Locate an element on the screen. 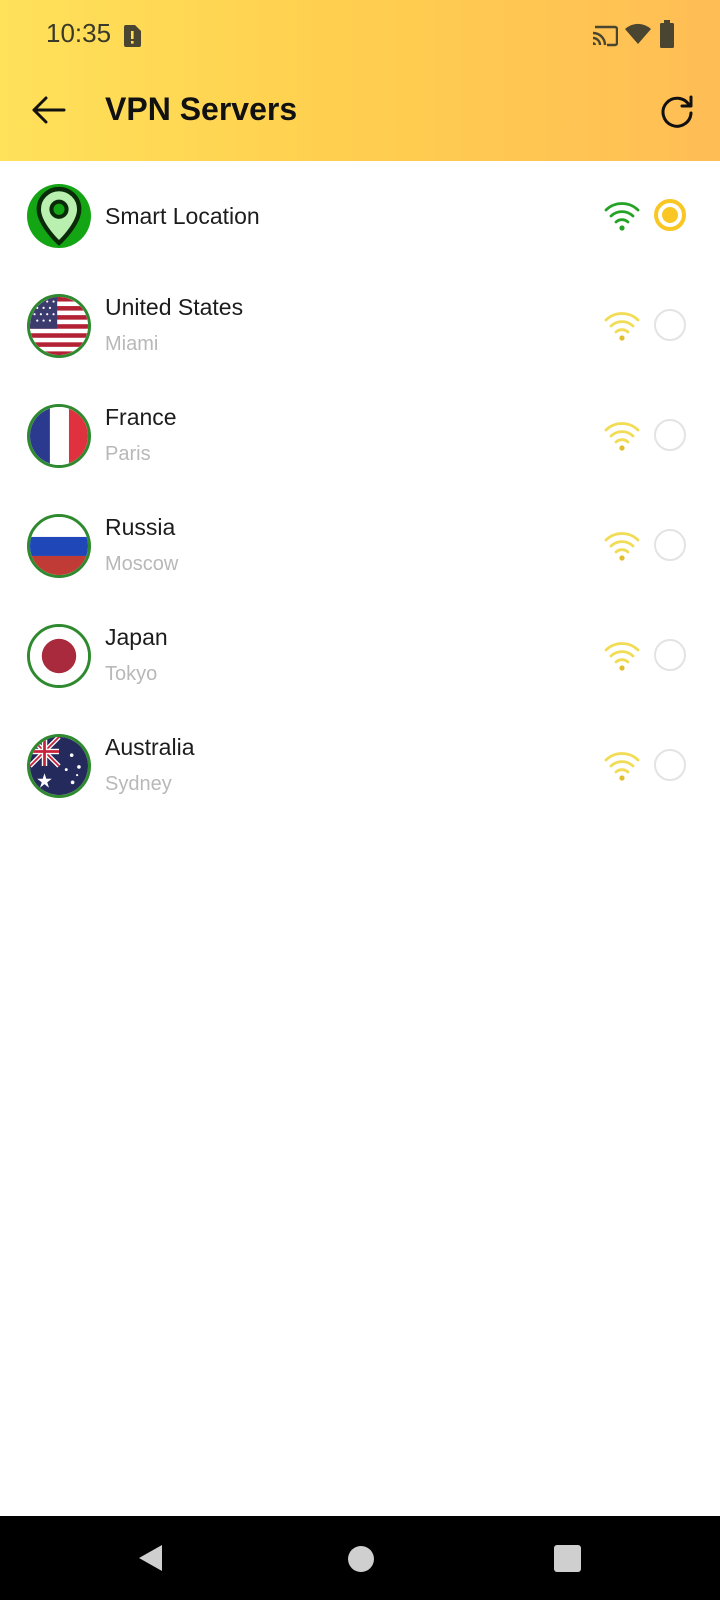 This screenshot has height=1600, width=720. server-name: United States is located at coordinates (174, 307).